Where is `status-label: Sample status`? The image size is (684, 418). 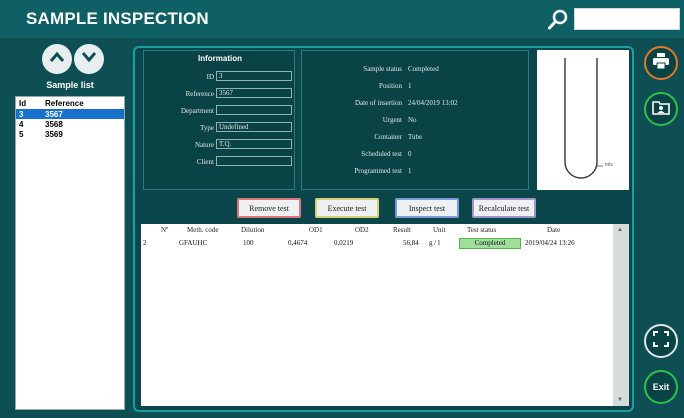
status-label: Sample status is located at coordinates (382, 69).